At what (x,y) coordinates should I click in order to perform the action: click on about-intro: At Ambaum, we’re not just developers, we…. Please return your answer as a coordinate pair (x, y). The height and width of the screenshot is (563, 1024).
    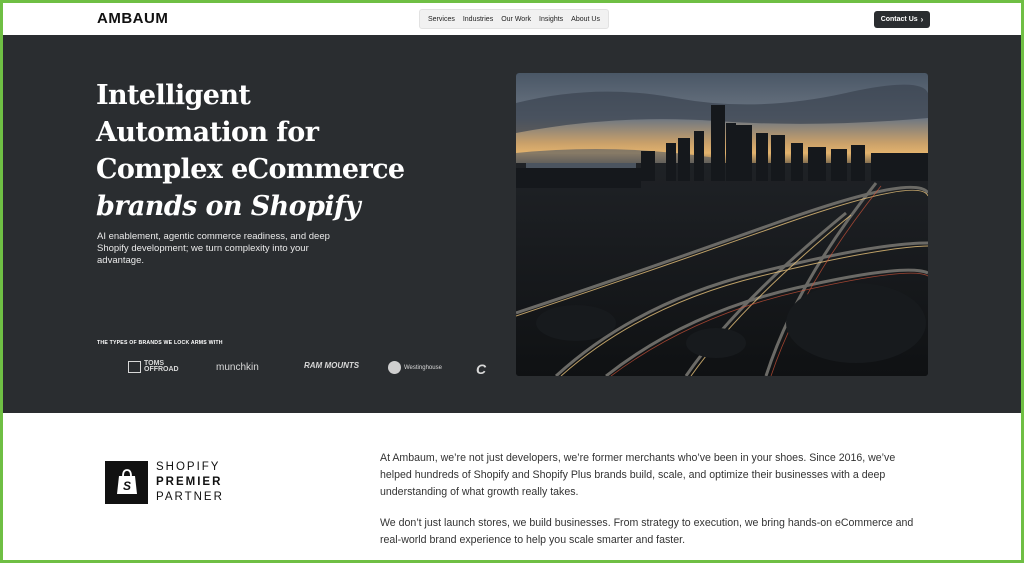
    Looking at the image, I should click on (652, 499).